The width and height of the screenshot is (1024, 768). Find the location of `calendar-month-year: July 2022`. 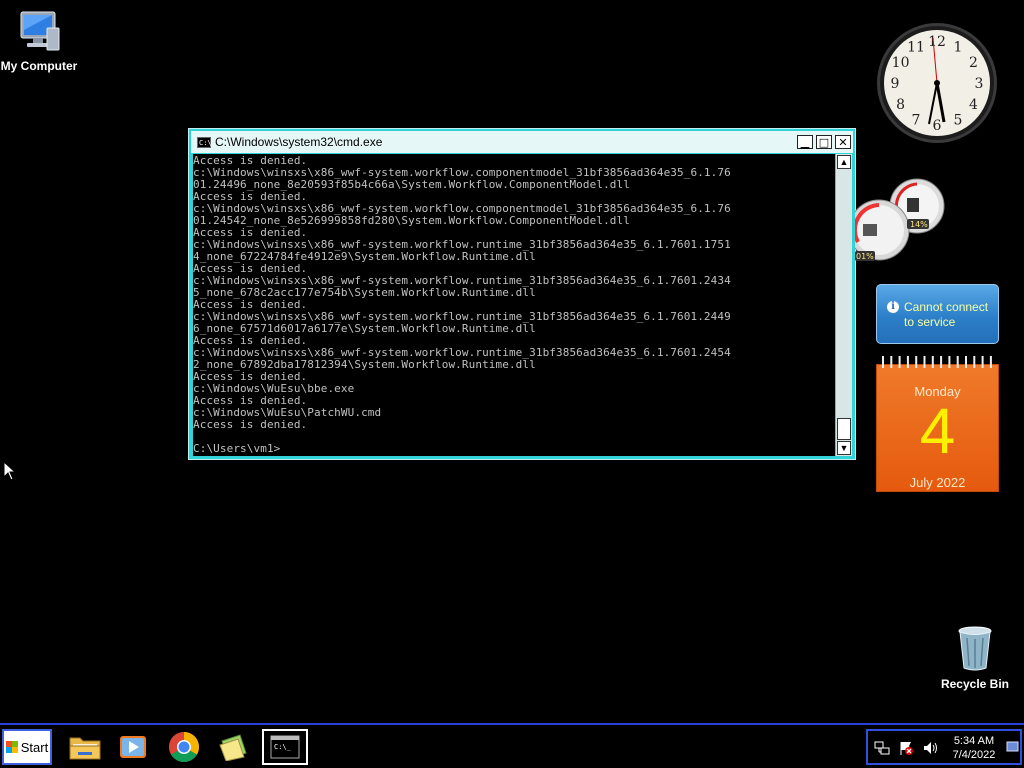

calendar-month-year: July 2022 is located at coordinates (937, 482).